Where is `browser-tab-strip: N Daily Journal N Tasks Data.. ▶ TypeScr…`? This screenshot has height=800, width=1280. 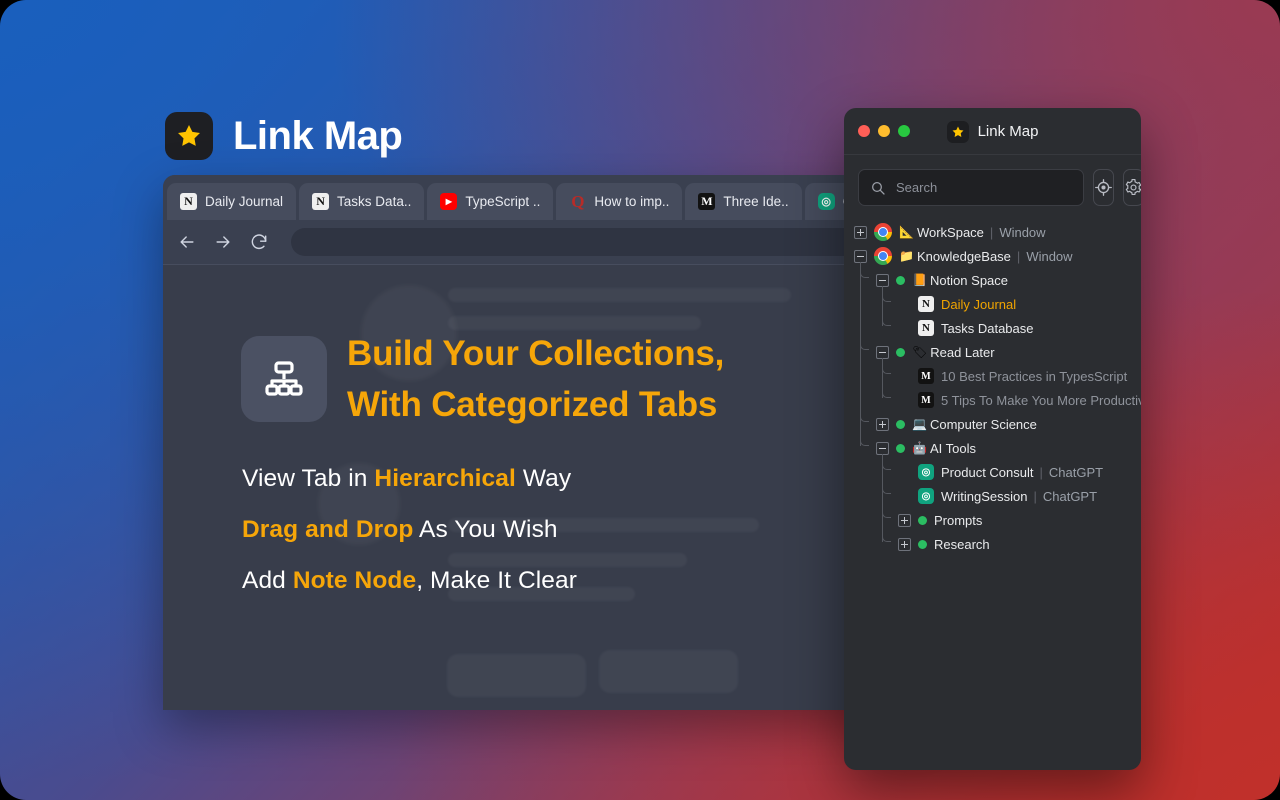 browser-tab-strip: N Daily Journal N Tasks Data.. ▶ TypeScr… is located at coordinates (543, 197).